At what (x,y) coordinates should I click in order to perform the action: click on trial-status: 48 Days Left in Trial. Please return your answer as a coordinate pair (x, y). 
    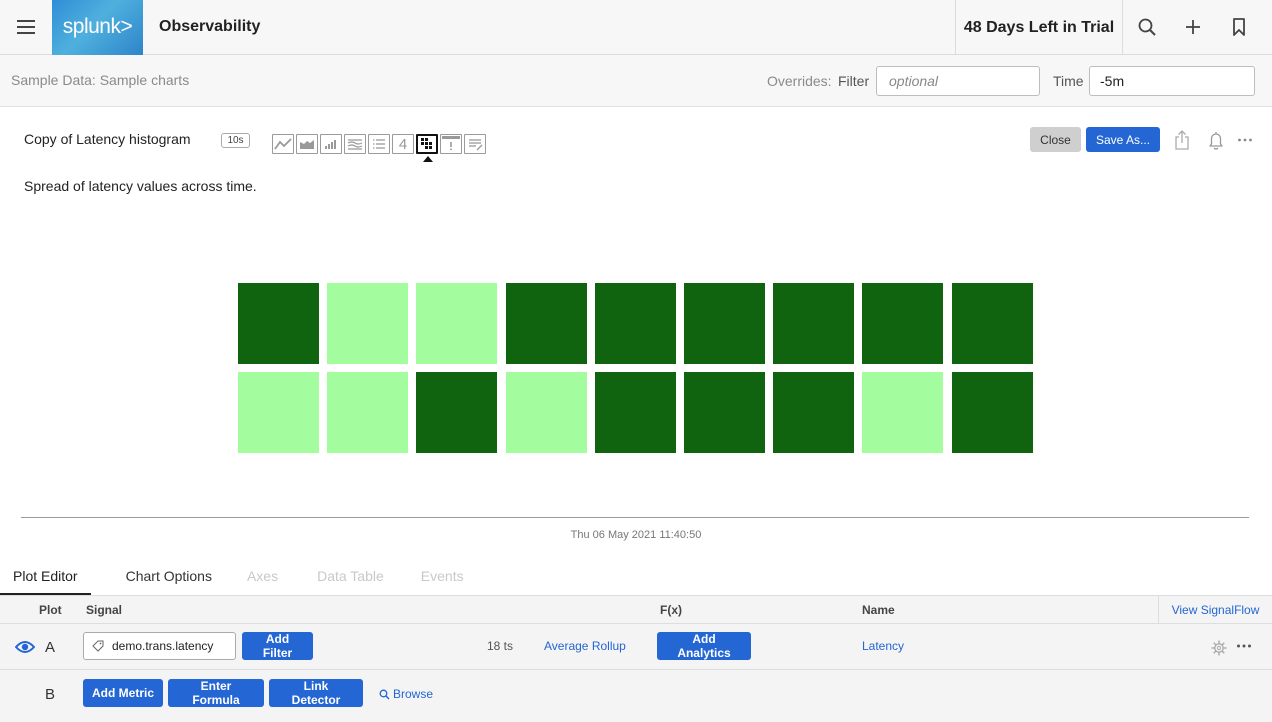
    Looking at the image, I should click on (1039, 27).